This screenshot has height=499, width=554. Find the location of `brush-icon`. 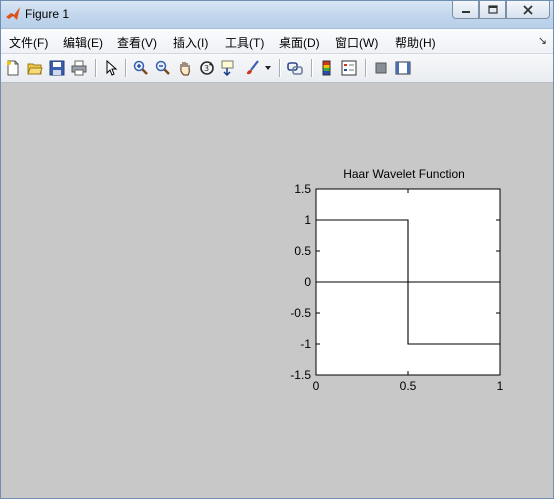

brush-icon is located at coordinates (253, 67).